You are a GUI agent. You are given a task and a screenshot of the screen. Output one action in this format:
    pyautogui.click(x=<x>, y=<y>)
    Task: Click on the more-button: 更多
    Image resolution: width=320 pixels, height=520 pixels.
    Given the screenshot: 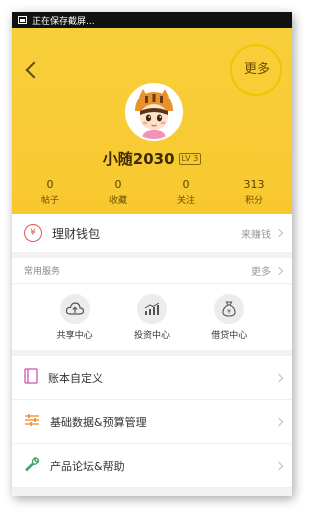 What is the action you would take?
    pyautogui.click(x=257, y=67)
    